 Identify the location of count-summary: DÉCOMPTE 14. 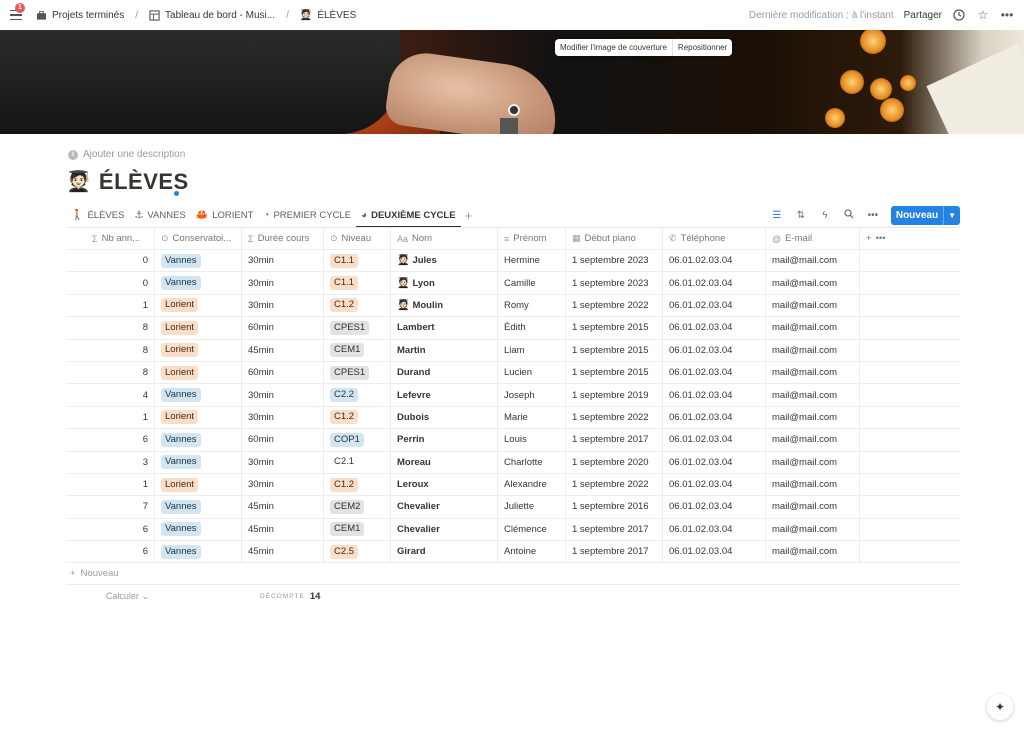
(290, 596).